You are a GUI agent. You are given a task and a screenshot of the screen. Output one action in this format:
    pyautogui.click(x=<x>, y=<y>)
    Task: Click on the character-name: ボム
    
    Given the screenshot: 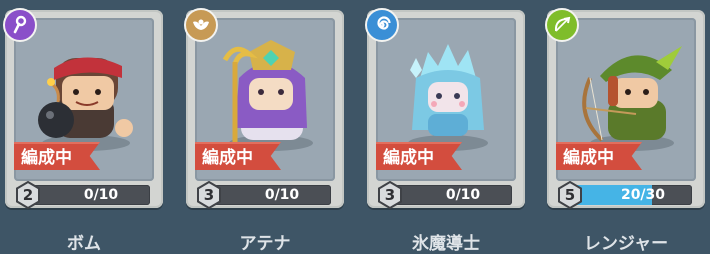 What is the action you would take?
    pyautogui.click(x=84, y=244)
    